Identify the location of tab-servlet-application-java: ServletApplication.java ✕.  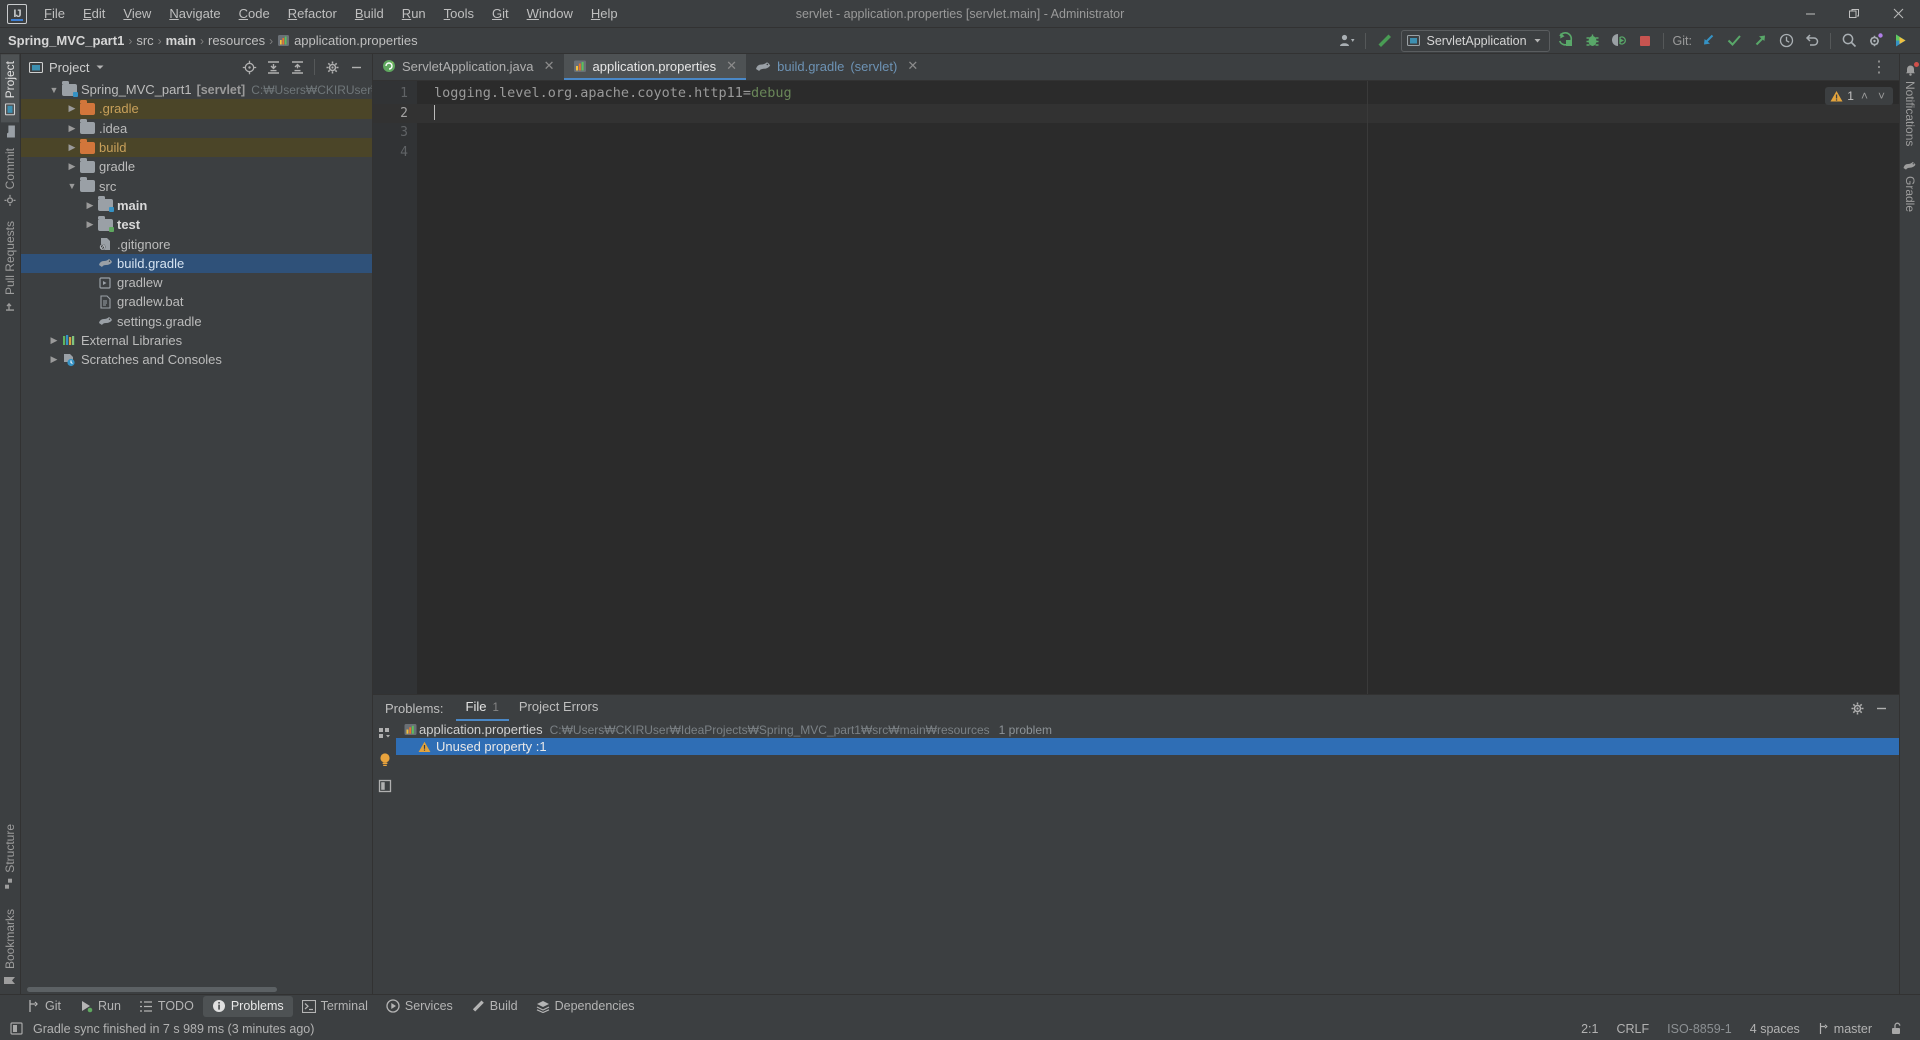
(468, 67).